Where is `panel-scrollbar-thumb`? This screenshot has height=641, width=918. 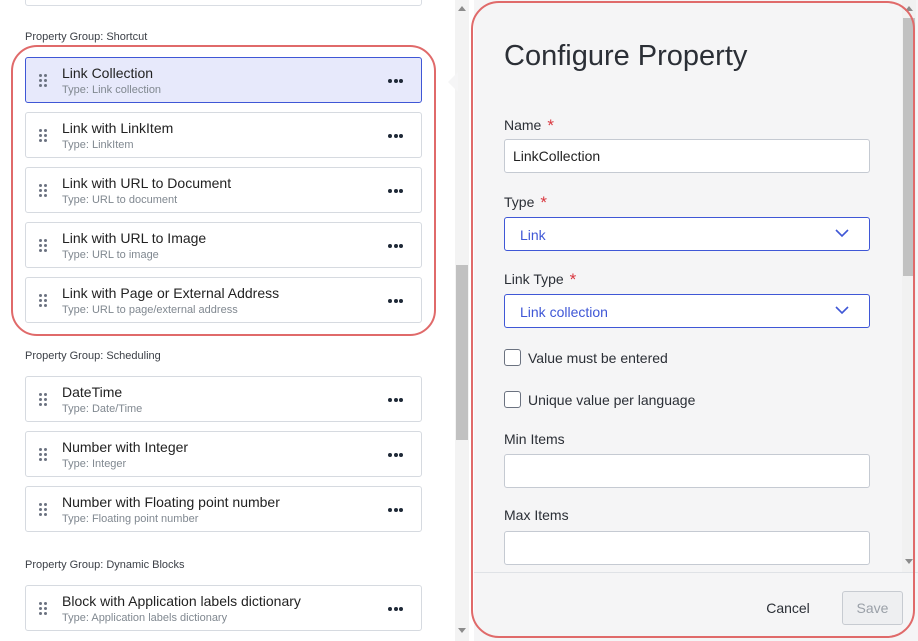 panel-scrollbar-thumb is located at coordinates (909, 147).